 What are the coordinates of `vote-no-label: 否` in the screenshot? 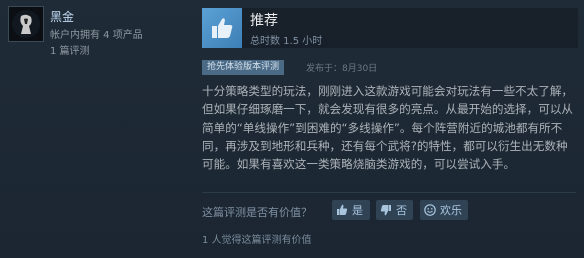 It's located at (401, 210).